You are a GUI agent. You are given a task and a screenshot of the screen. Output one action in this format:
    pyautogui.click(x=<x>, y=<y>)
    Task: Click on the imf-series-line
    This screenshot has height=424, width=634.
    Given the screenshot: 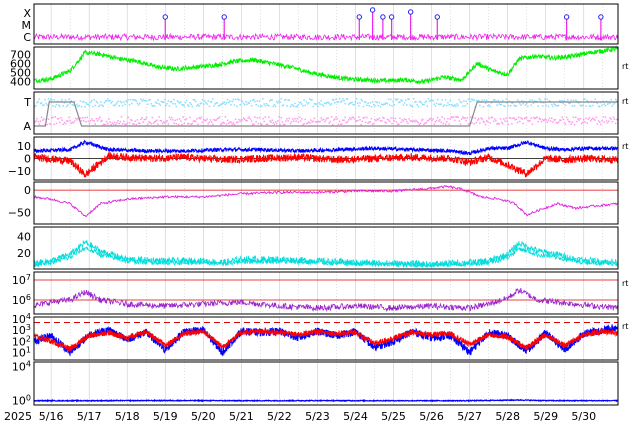 What is the action you would take?
    pyautogui.click(x=326, y=164)
    